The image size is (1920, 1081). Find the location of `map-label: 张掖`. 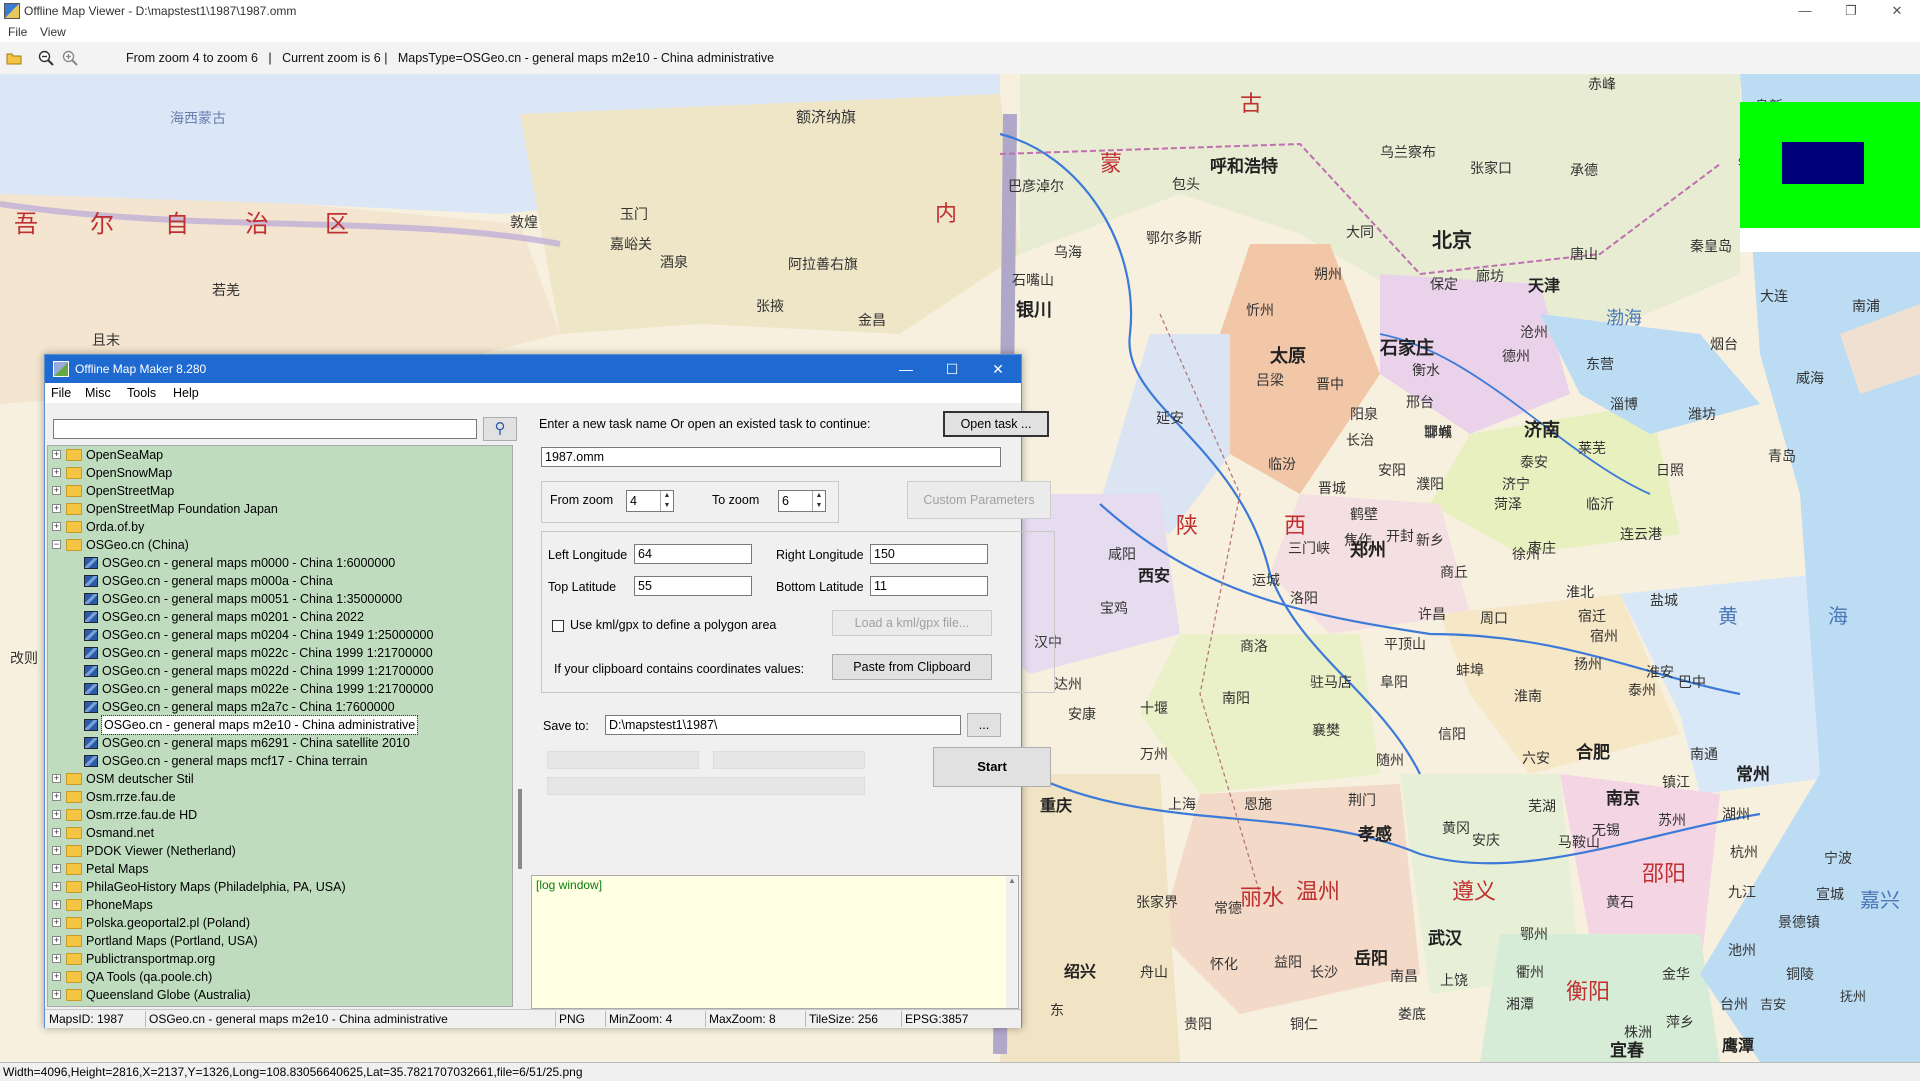

map-label: 张掖 is located at coordinates (770, 306).